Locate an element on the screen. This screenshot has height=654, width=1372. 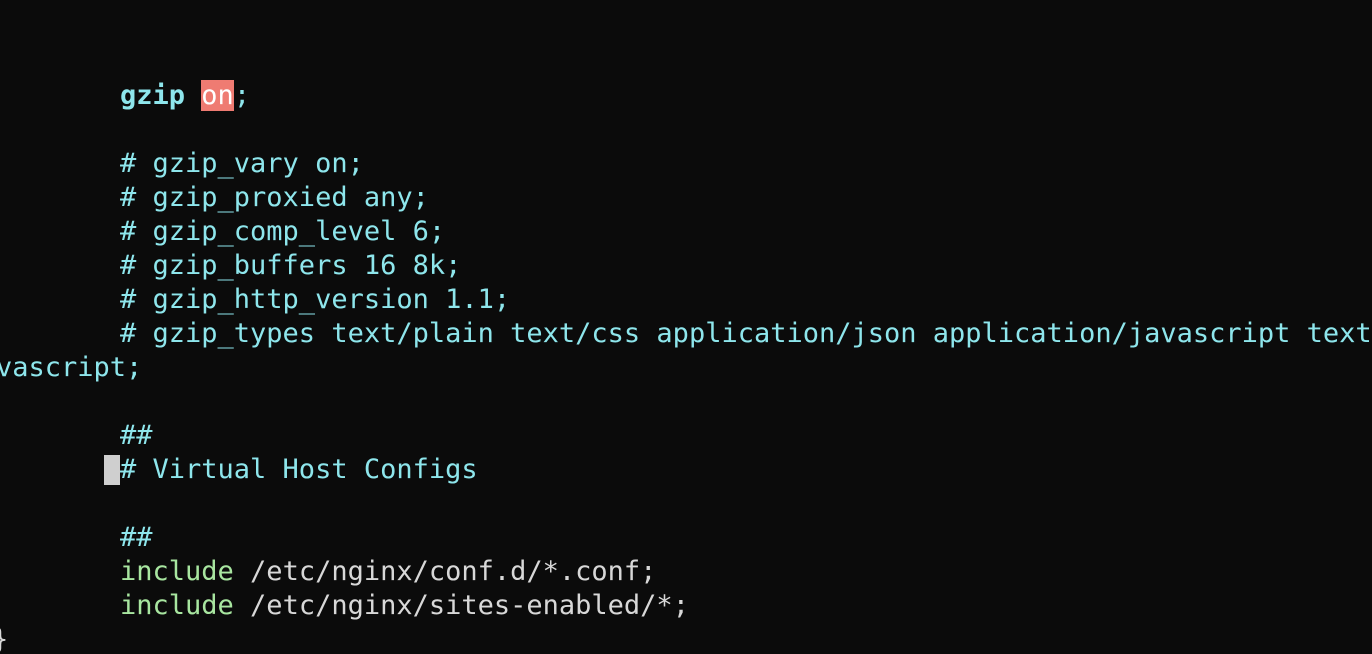
wrapped-line: vascript; is located at coordinates (71, 350).